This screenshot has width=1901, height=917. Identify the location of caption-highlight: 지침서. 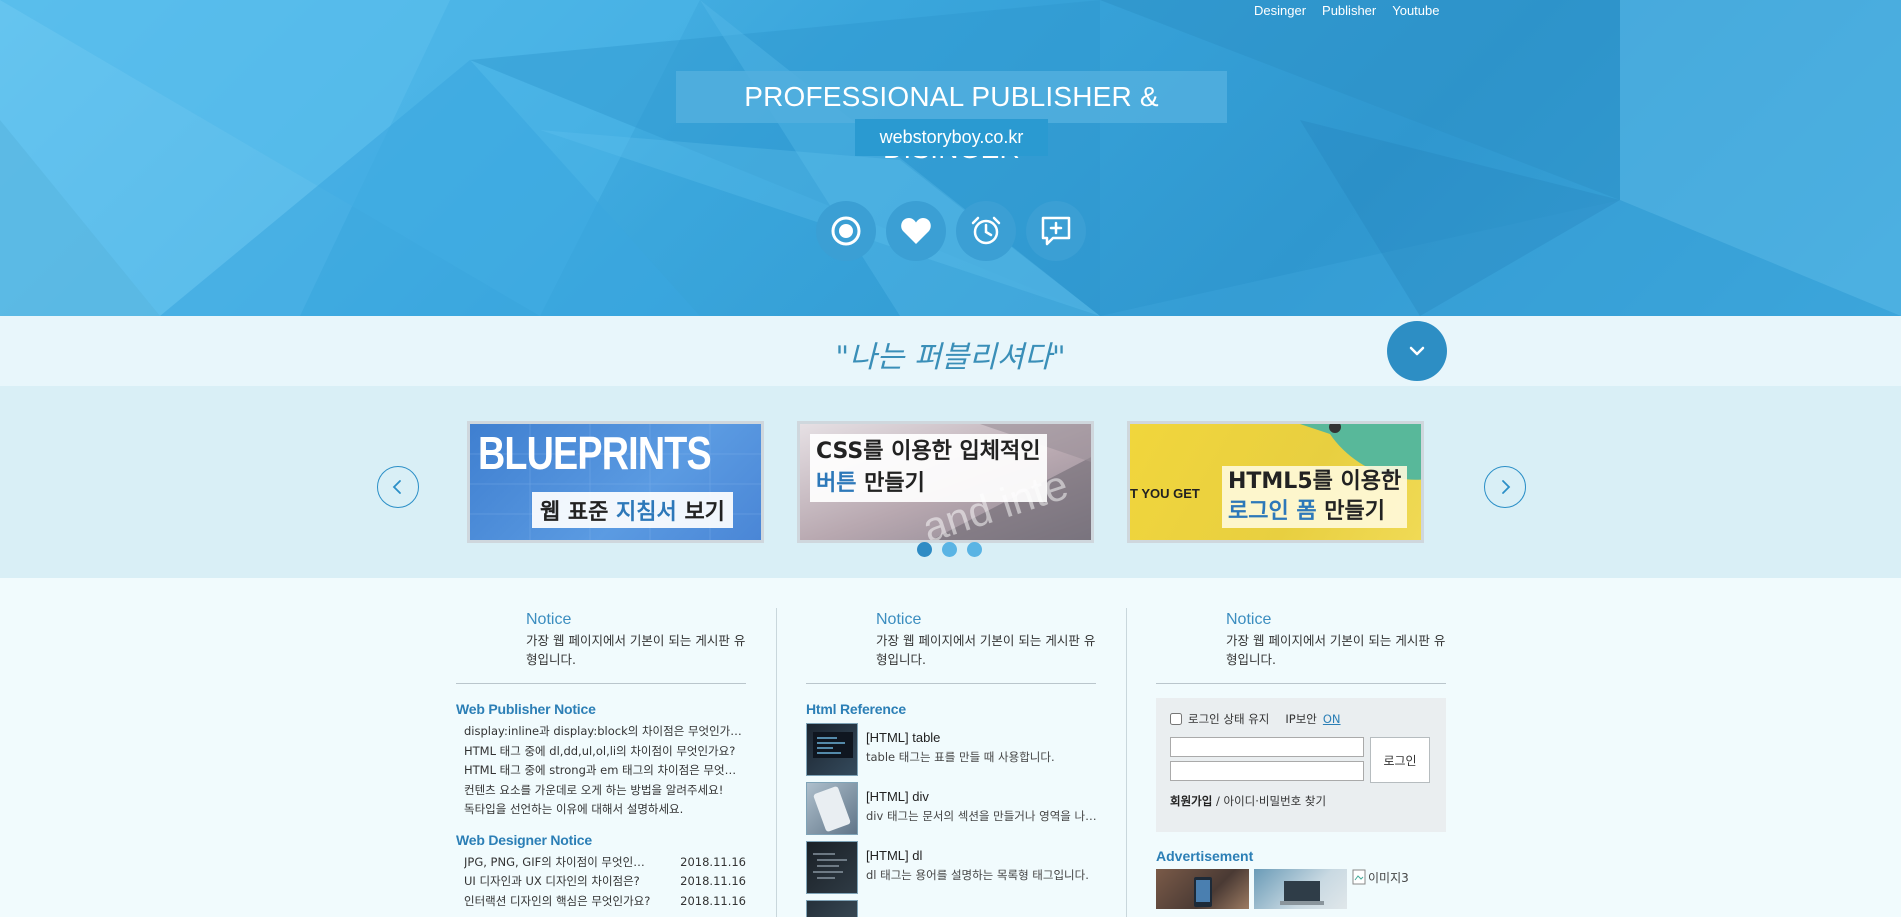
(646, 512).